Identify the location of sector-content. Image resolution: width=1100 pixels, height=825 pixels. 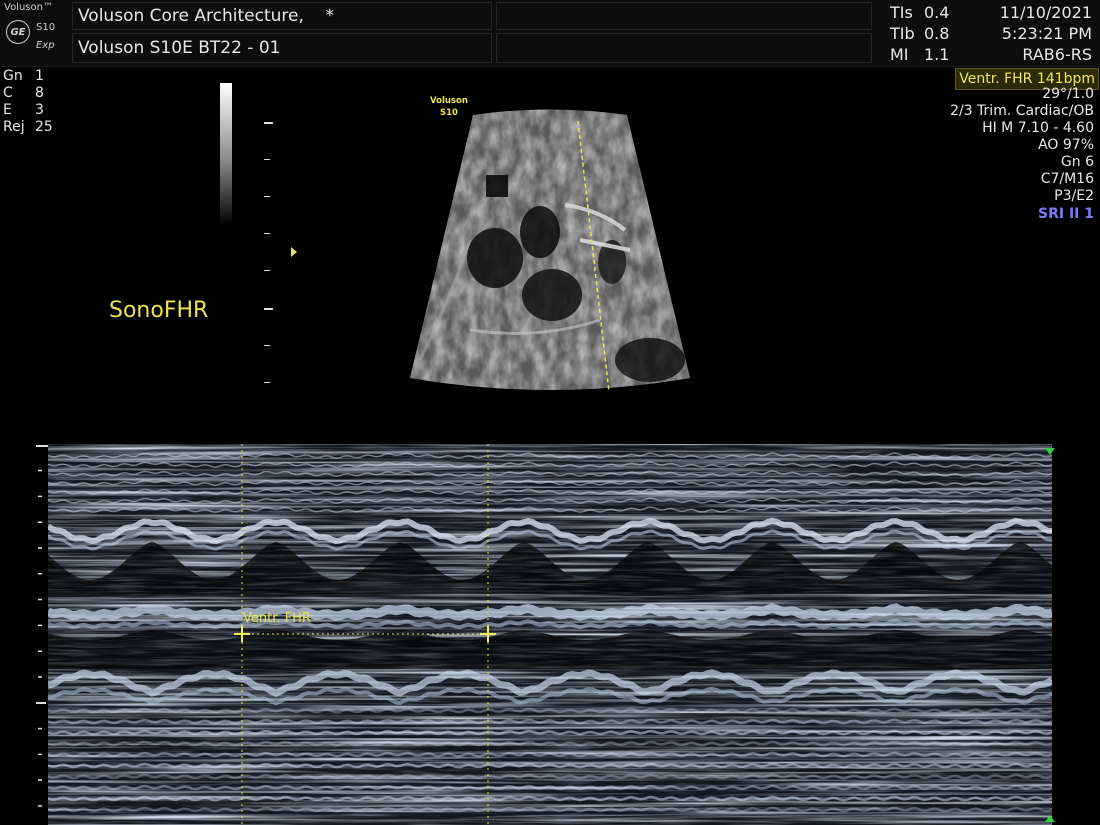
(550, 249).